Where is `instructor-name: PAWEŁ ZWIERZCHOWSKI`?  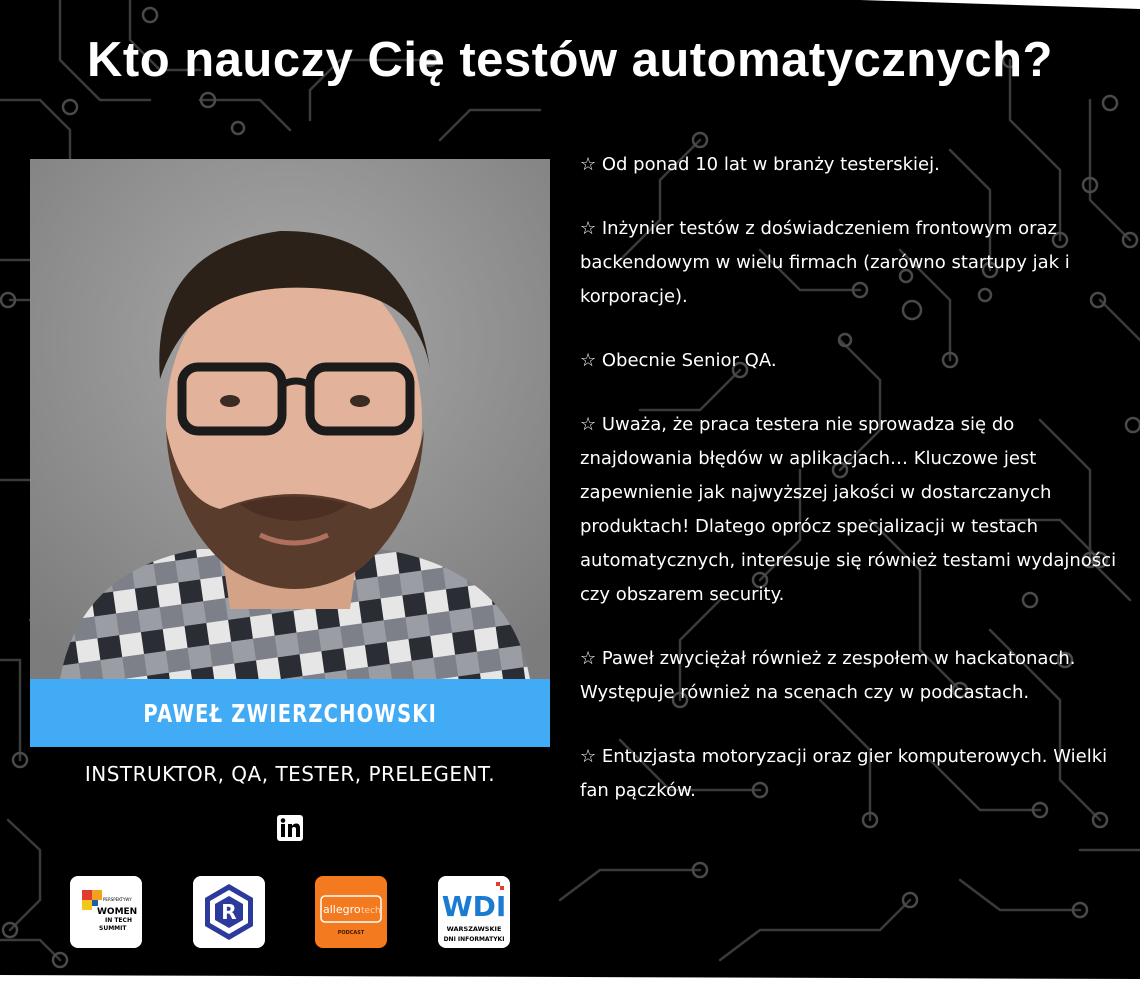
instructor-name: PAWEŁ ZWIERZCHOWSKI is located at coordinates (290, 713).